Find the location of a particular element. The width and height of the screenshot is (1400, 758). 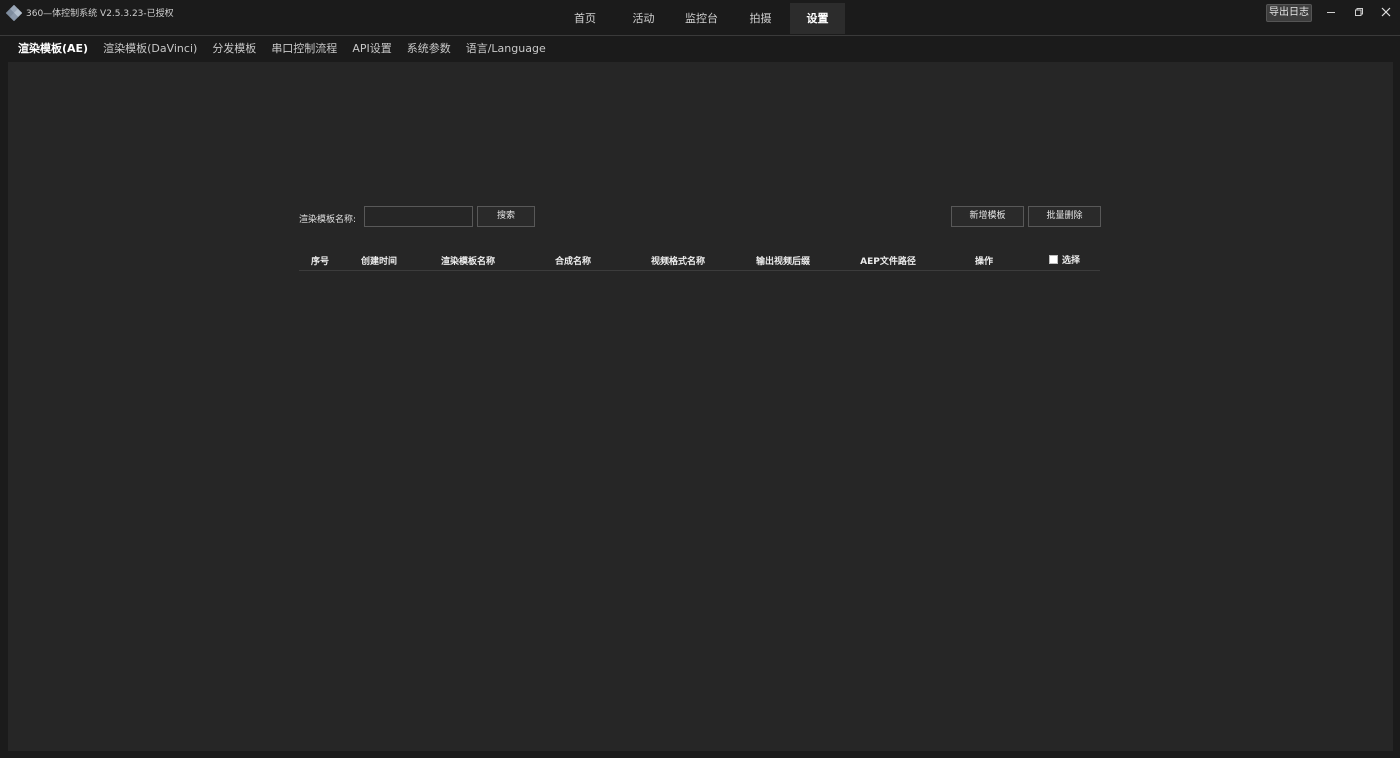

batch-delete-button: 批量删除 is located at coordinates (1064, 216).